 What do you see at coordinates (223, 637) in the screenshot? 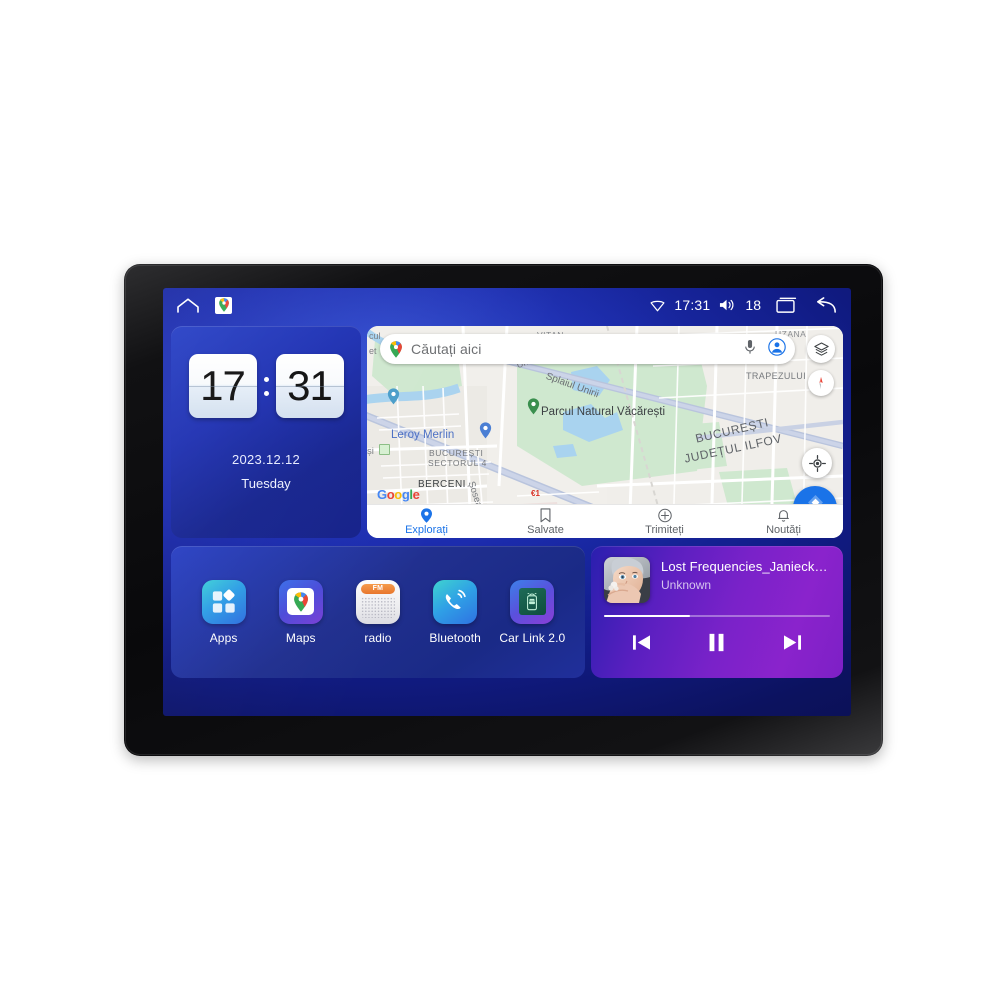
I see `app-shortcut-apps-label: Apps` at bounding box center [223, 637].